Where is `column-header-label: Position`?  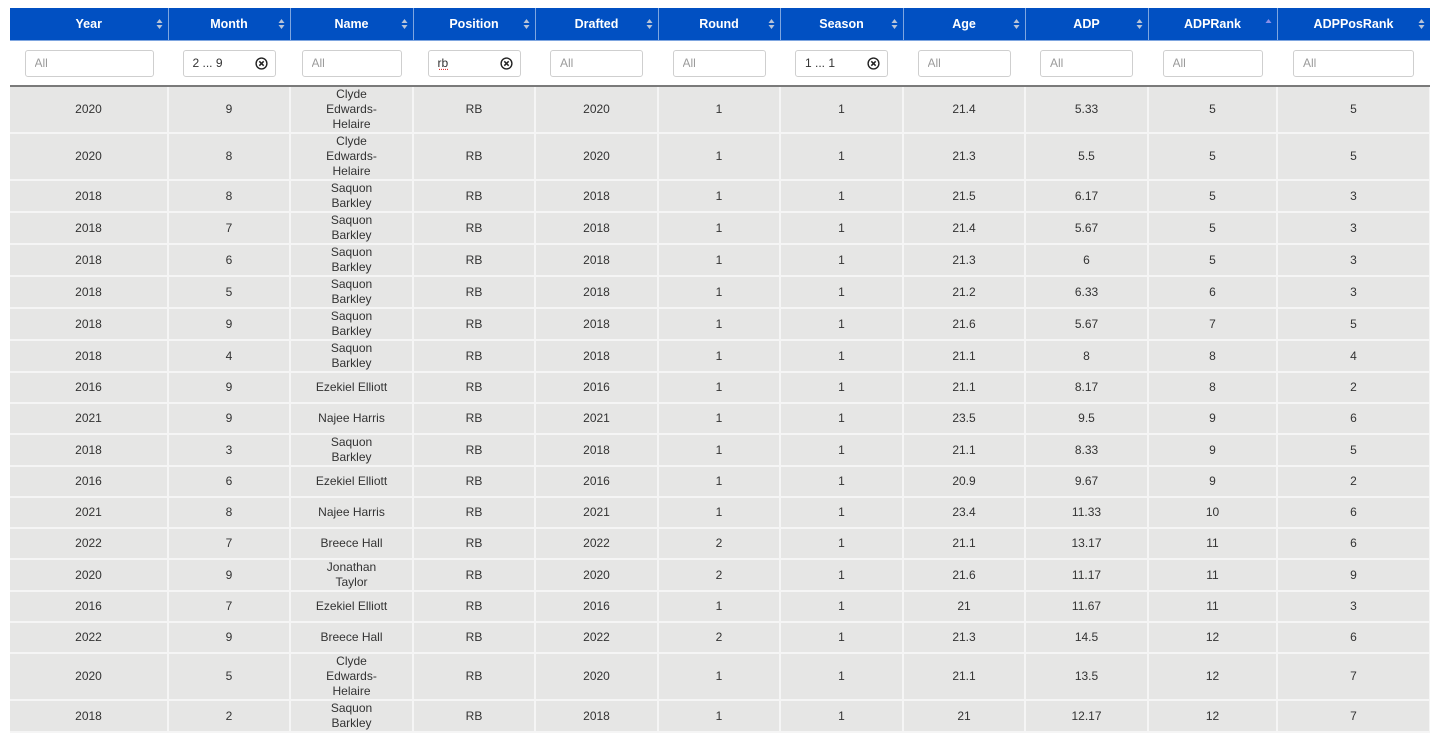 column-header-label: Position is located at coordinates (474, 24).